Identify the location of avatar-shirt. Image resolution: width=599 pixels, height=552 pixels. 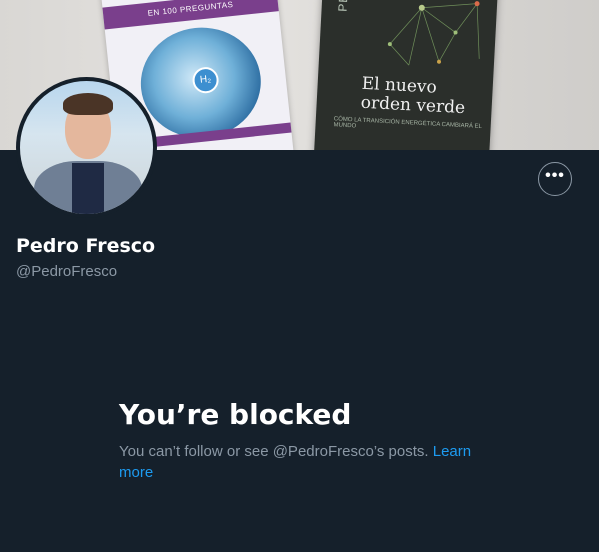
(88, 188).